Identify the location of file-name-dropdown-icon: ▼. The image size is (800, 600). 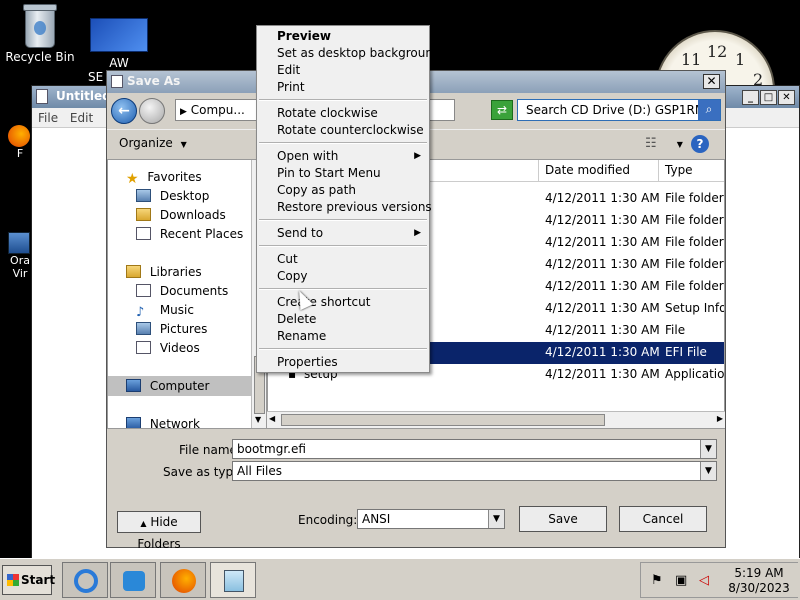
(708, 449).